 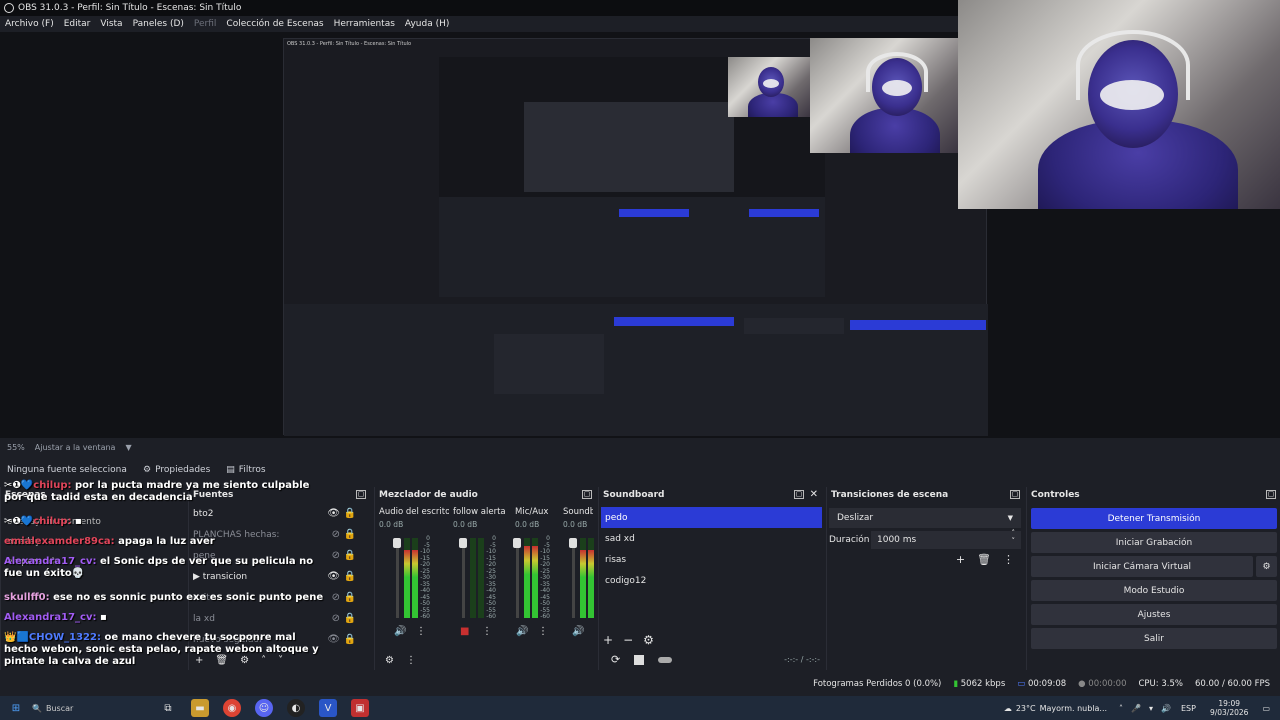 I want to click on soundboard-item: sad xd, so click(x=711, y=538).